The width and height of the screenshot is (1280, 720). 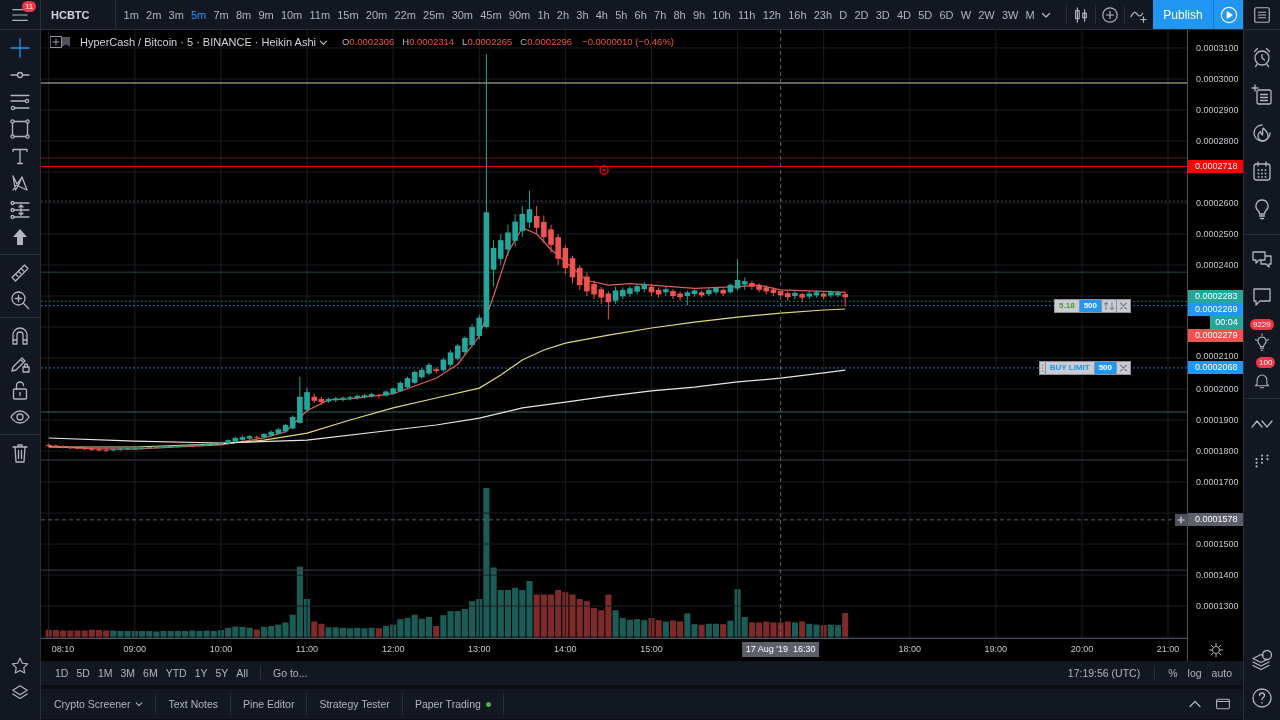 What do you see at coordinates (56, 42) in the screenshot?
I see `plus-square-icon` at bounding box center [56, 42].